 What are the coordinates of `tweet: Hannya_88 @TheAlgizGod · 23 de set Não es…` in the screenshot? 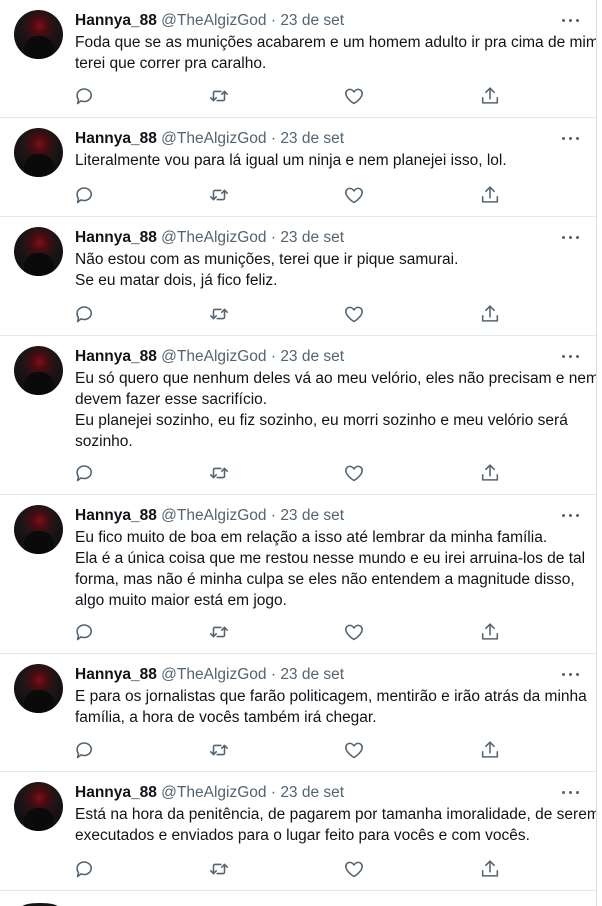 It's located at (298, 276).